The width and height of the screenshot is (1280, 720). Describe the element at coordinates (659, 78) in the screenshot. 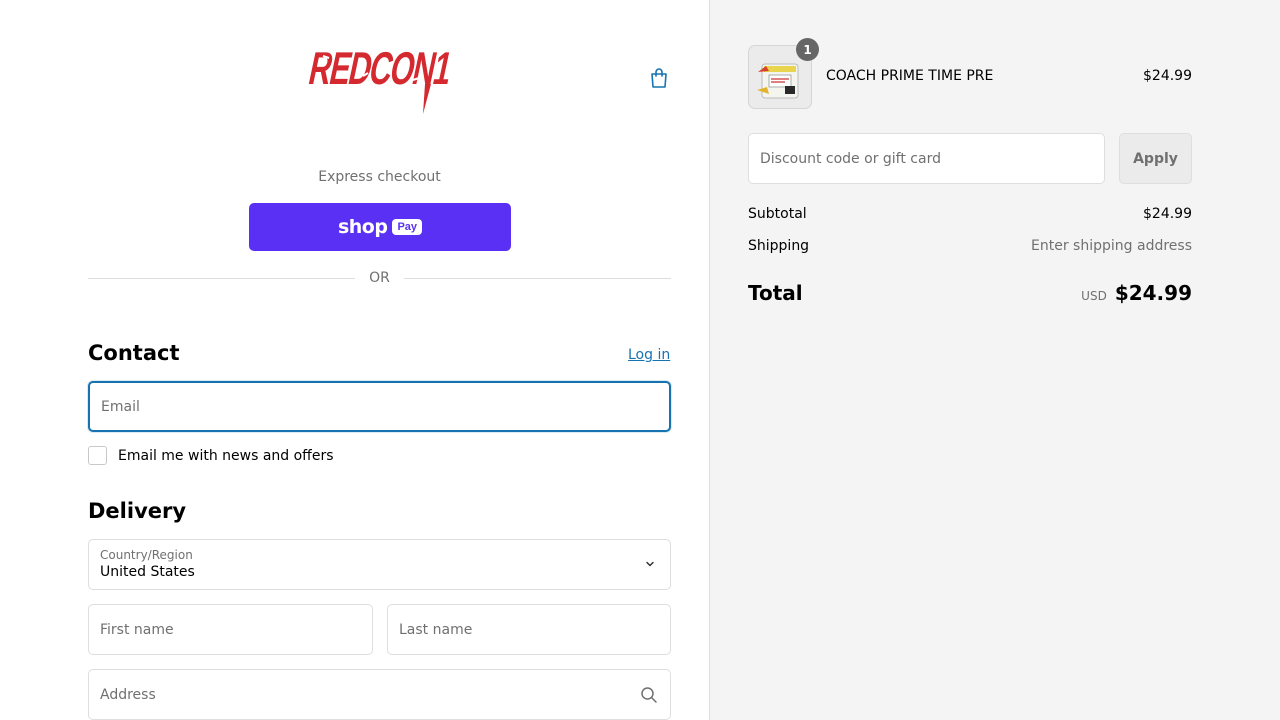

I see `shopping-bag-icon` at that location.